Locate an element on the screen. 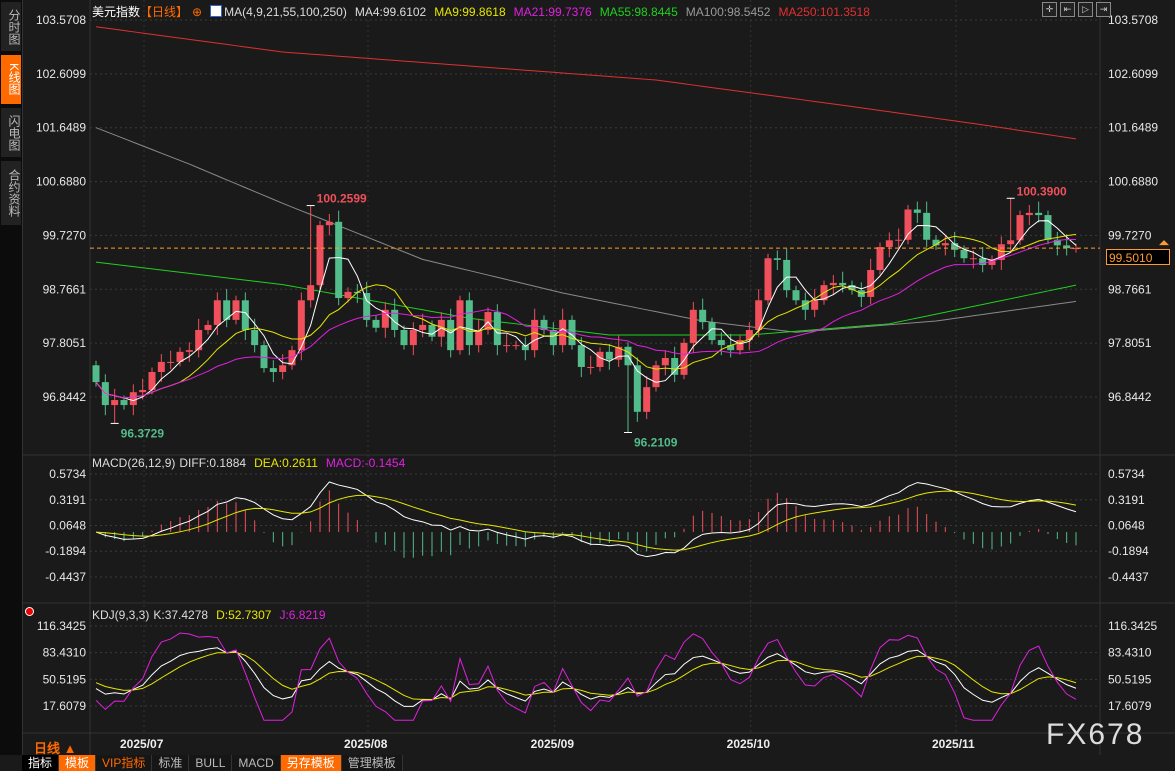 Image resolution: width=1175 pixels, height=771 pixels. zoom-start-icon: ⇤ is located at coordinates (1067, 9).